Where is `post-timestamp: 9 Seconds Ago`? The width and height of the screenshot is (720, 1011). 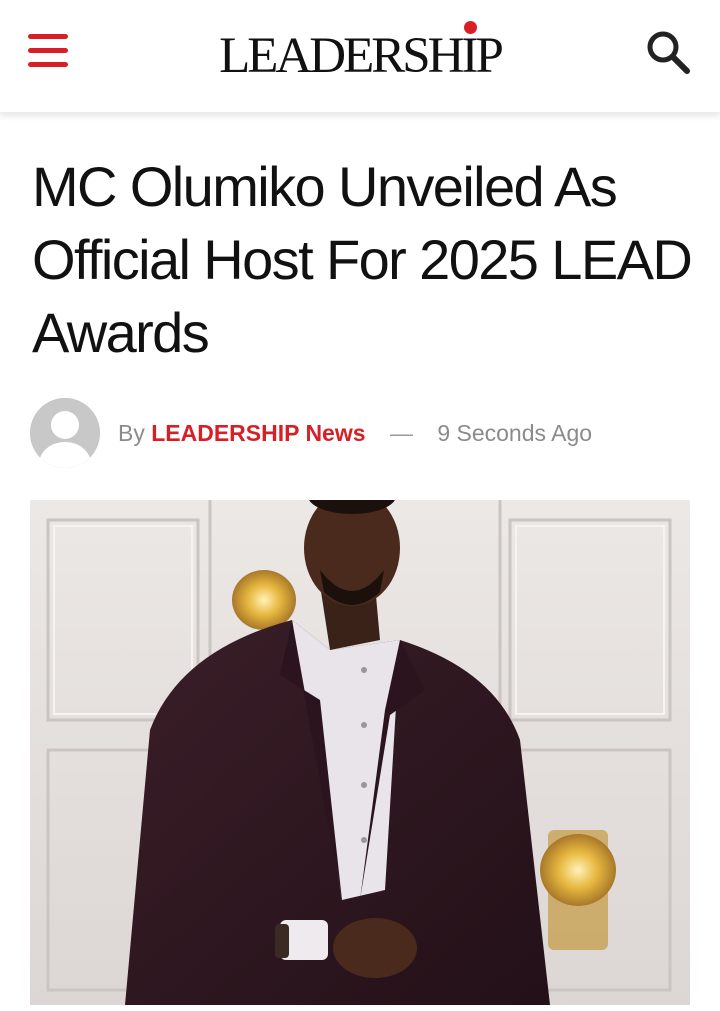 post-timestamp: 9 Seconds Ago is located at coordinates (515, 433).